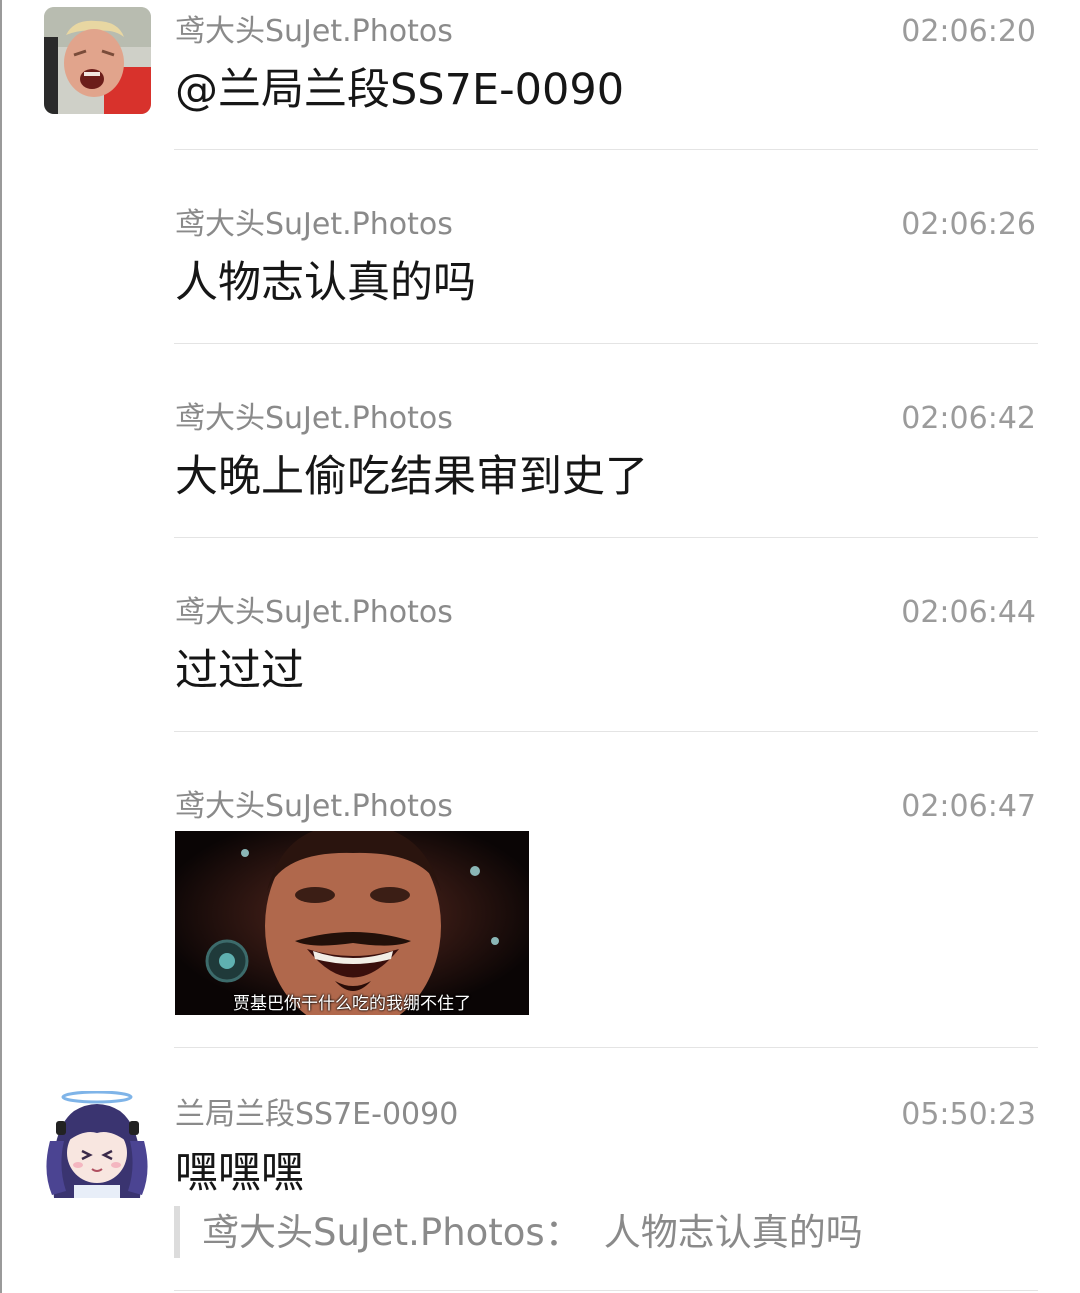 This screenshot has height=1293, width=1080. I want to click on message-timestamp: 02:06:42, so click(968, 418).